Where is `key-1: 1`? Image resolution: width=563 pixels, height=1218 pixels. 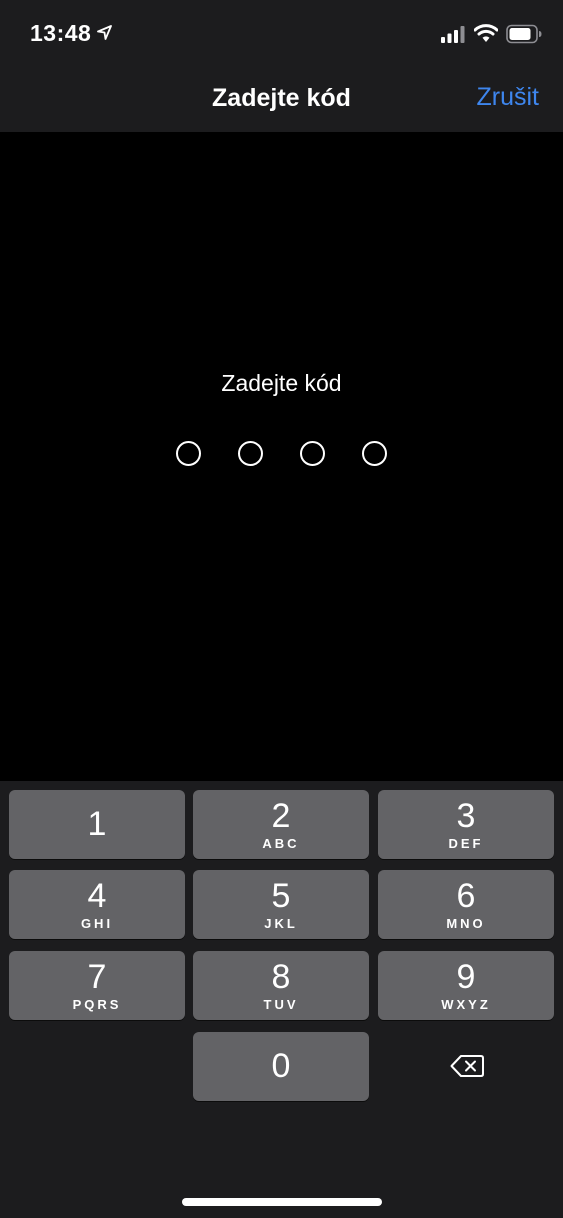
key-1: 1 is located at coordinates (97, 824).